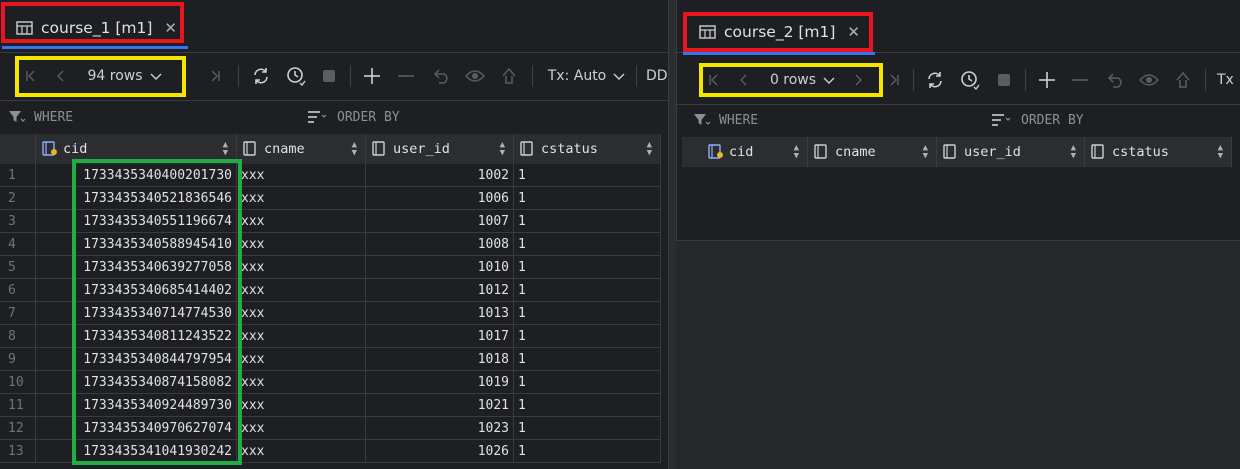 This screenshot has width=1240, height=469. What do you see at coordinates (440, 428) in the screenshot?
I see `cell-user-id: 1023` at bounding box center [440, 428].